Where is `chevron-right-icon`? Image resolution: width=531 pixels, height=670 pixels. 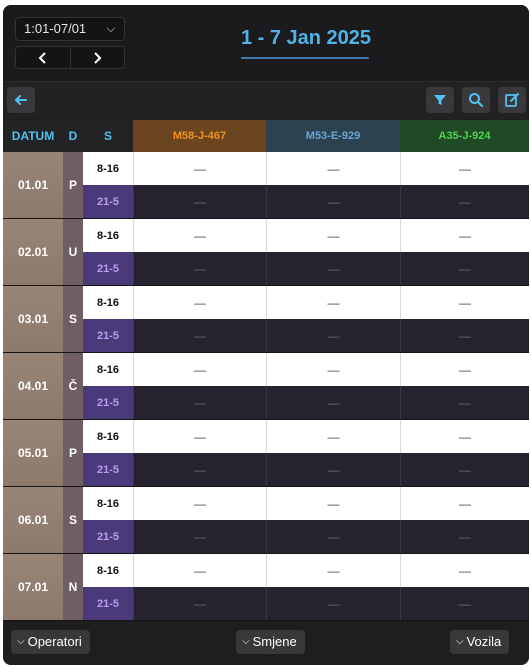 chevron-right-icon is located at coordinates (98, 58).